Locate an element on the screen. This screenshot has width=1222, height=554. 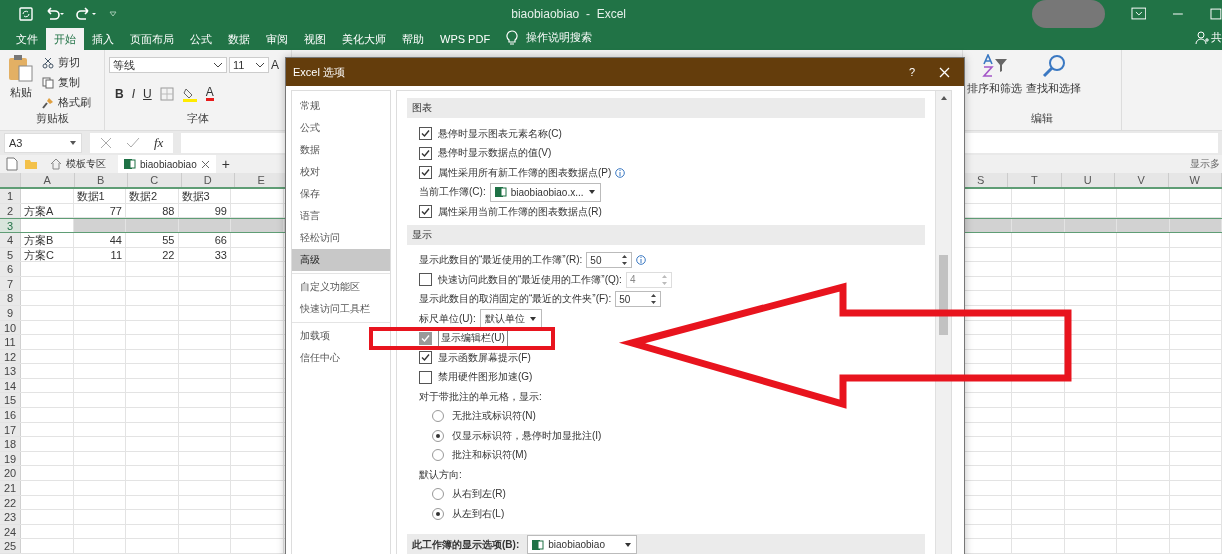
row-header: 16 is located at coordinates (10, 415).